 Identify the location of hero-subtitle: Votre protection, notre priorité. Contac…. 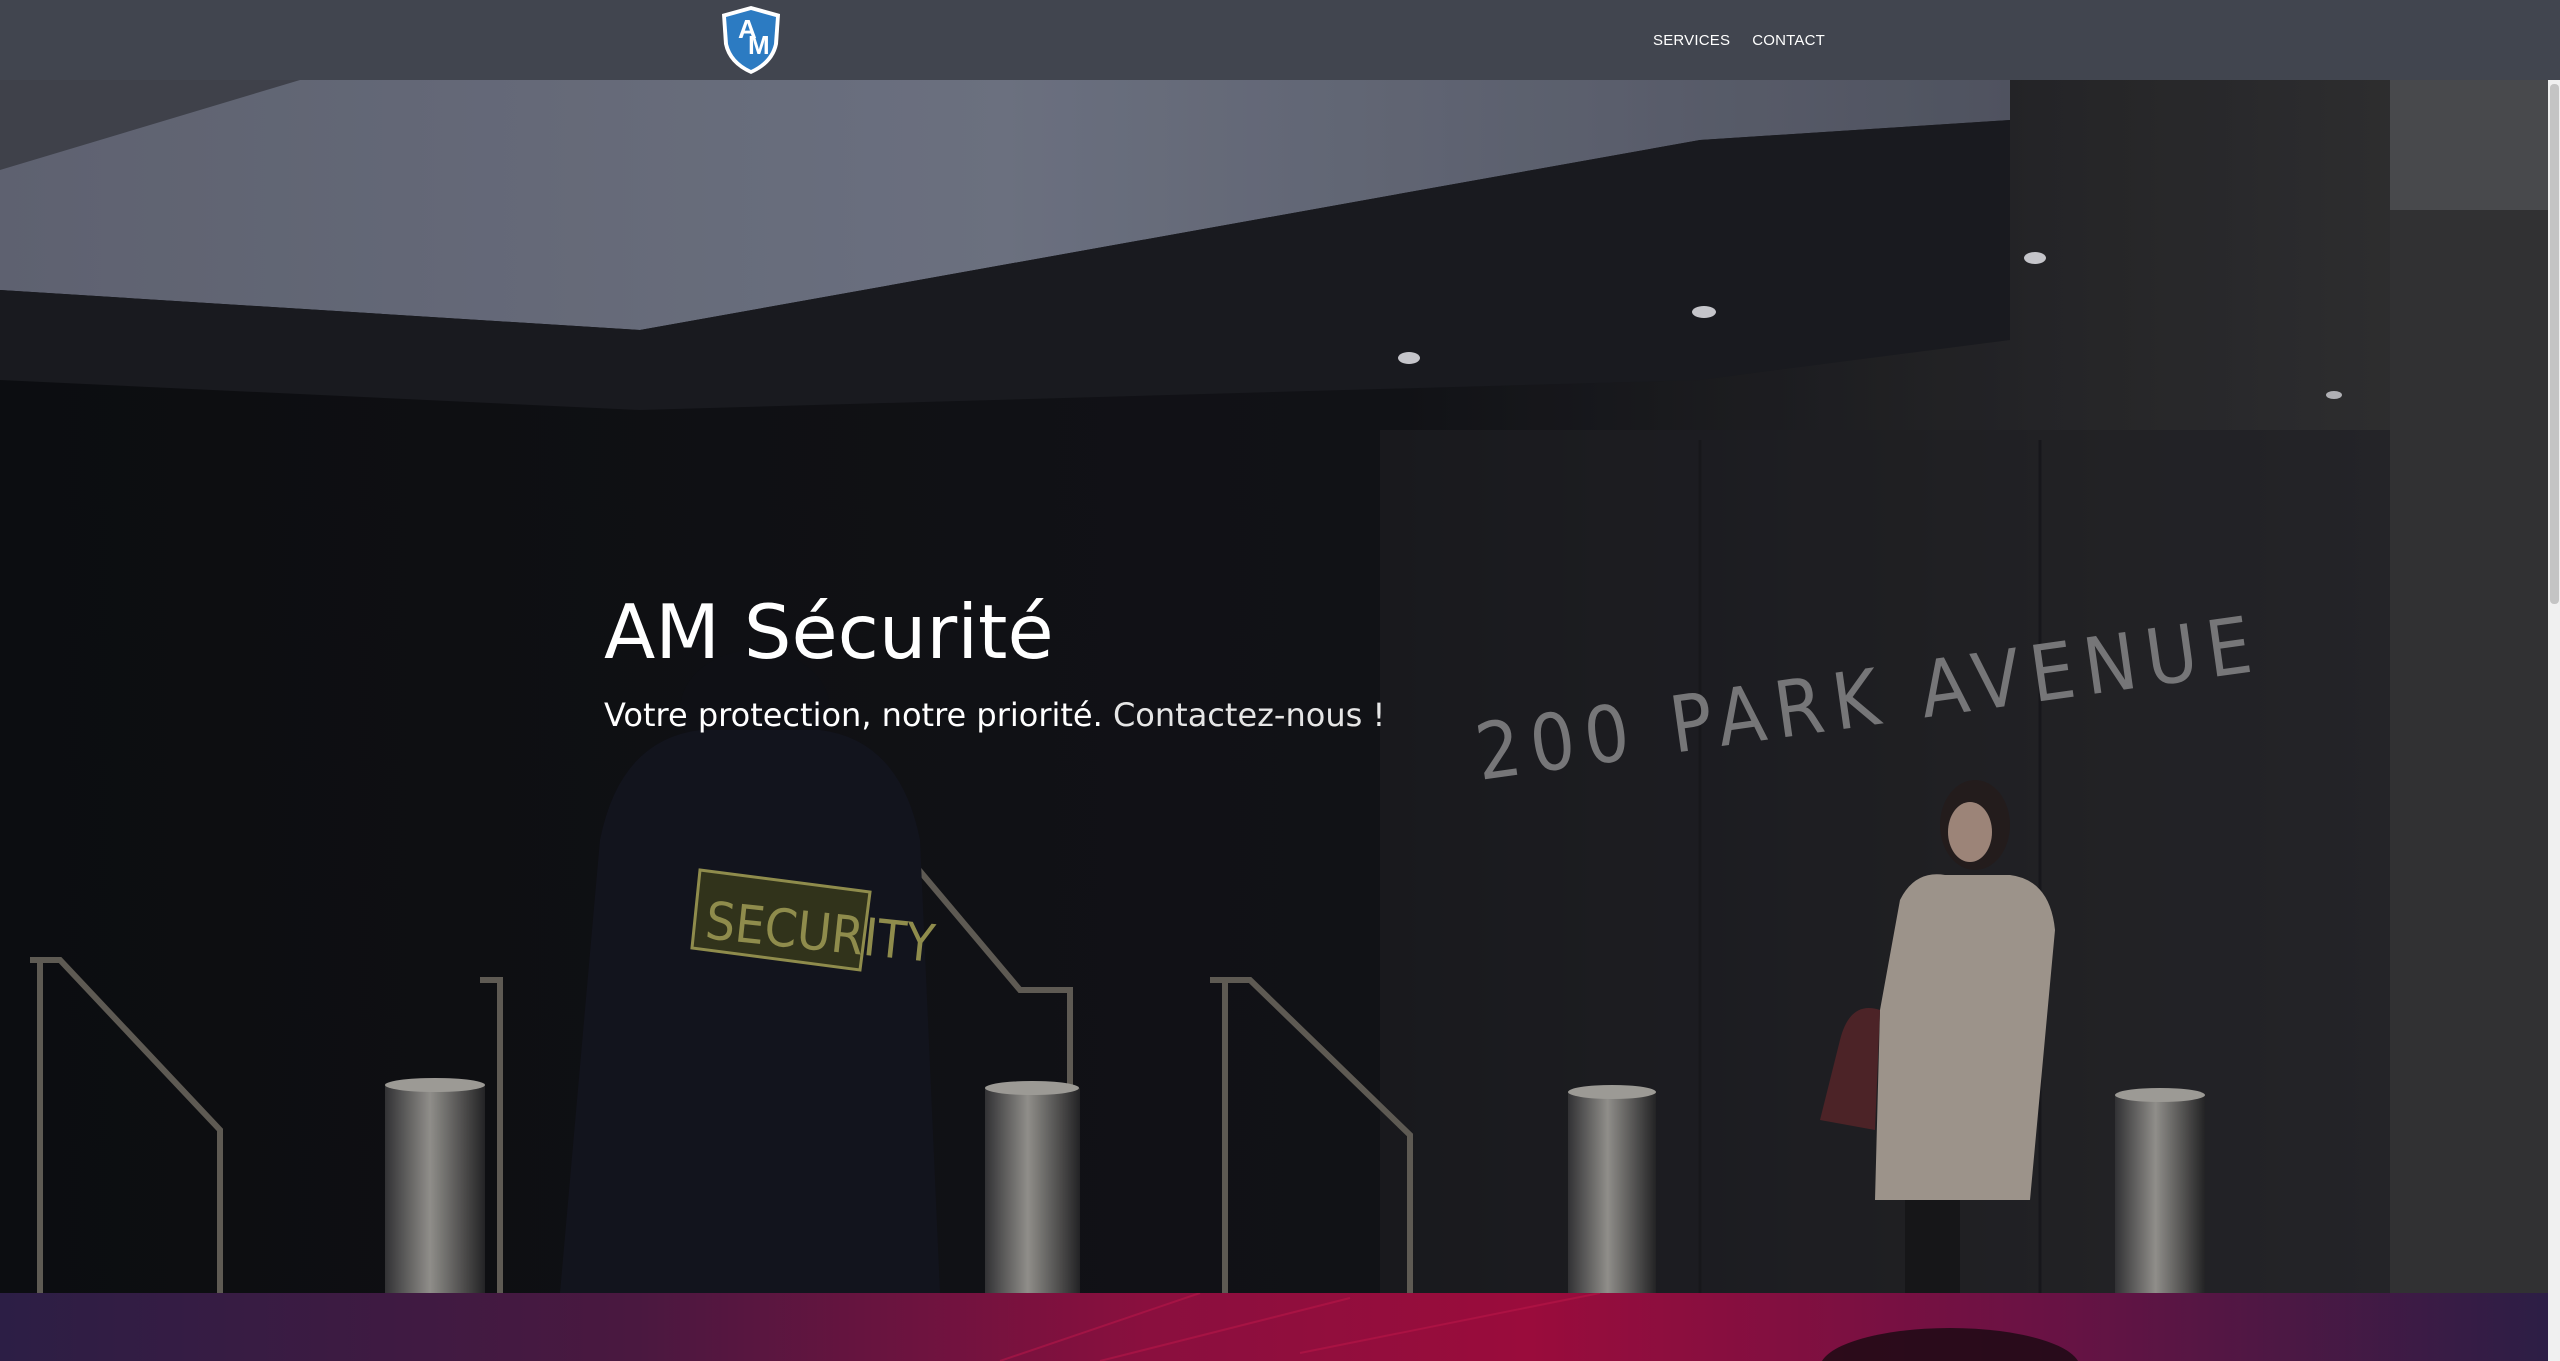
(994, 715).